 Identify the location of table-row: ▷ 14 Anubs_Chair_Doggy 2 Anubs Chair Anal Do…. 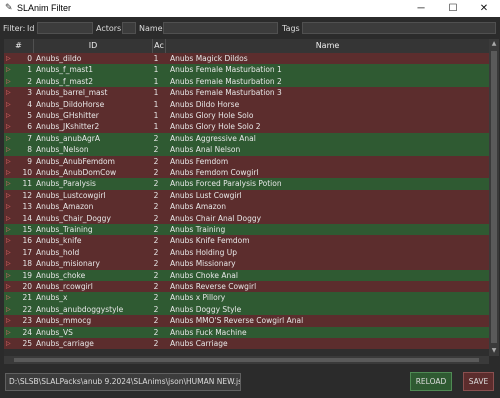
(246, 218).